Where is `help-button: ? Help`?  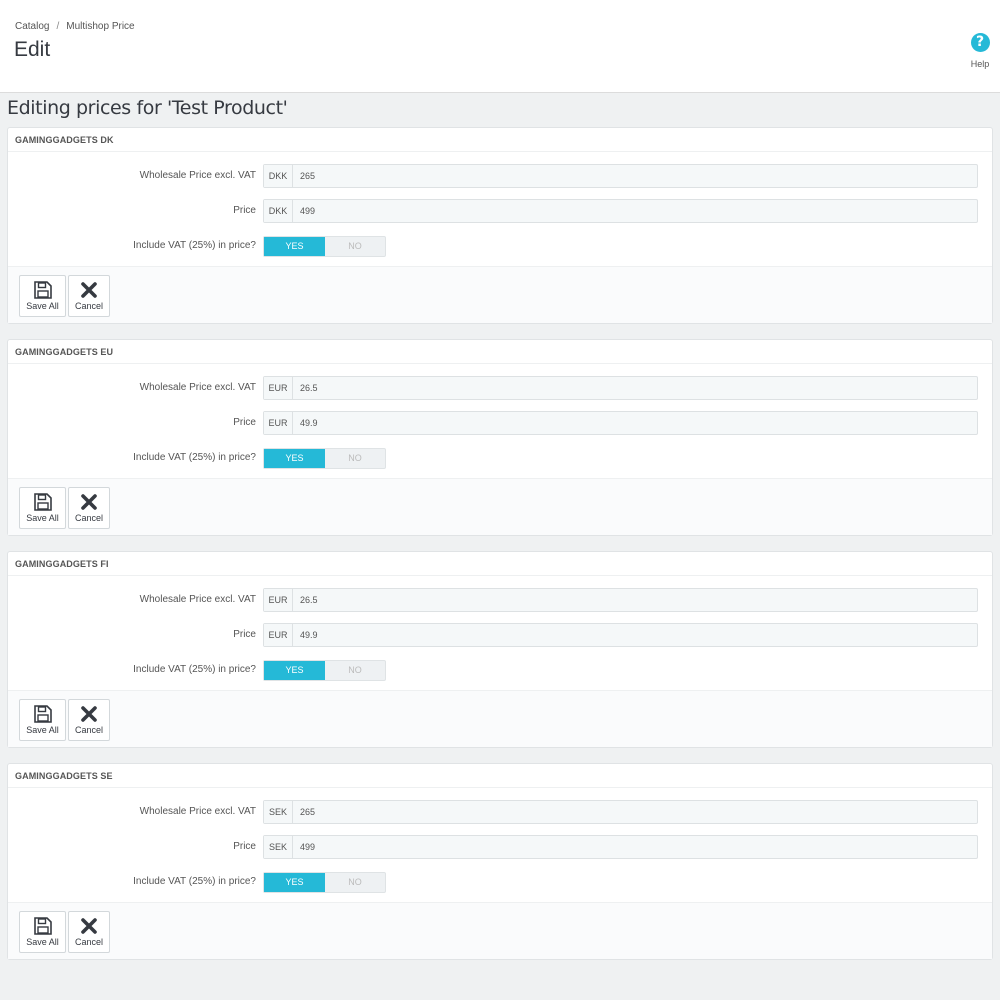
help-button: ? Help is located at coordinates (980, 51).